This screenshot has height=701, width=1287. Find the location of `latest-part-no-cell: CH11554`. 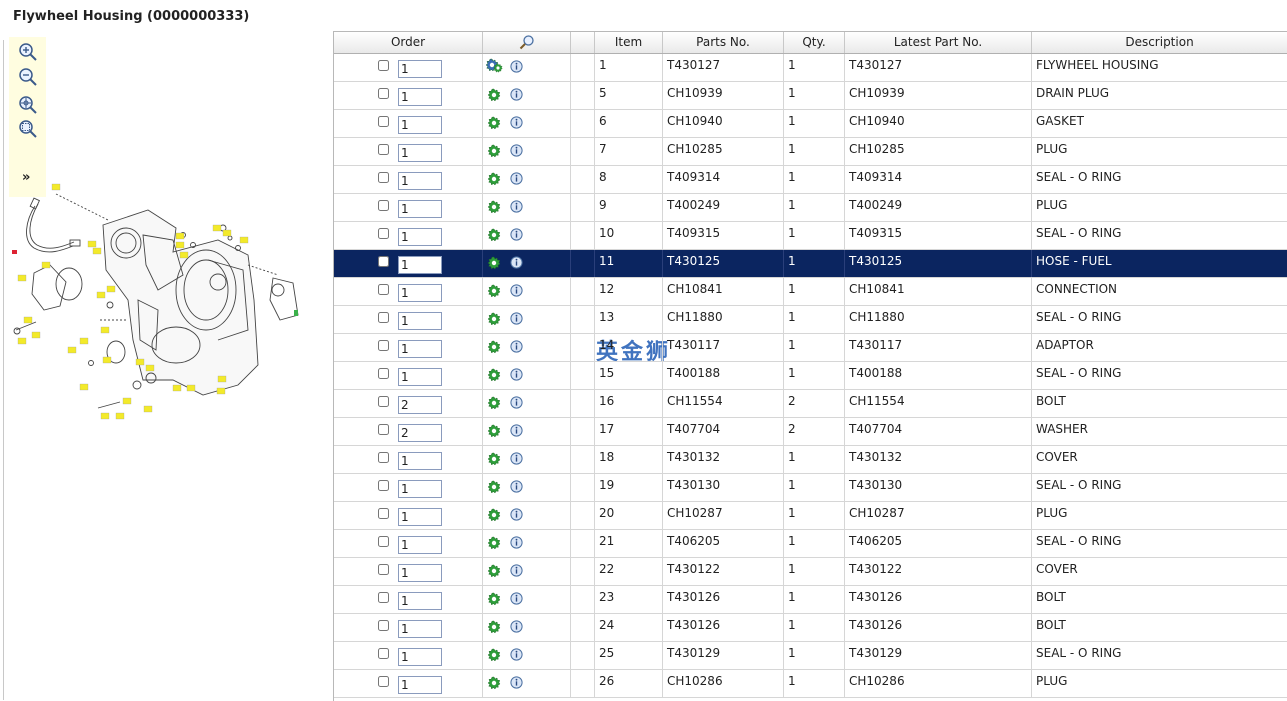

latest-part-no-cell: CH11554 is located at coordinates (938, 403).